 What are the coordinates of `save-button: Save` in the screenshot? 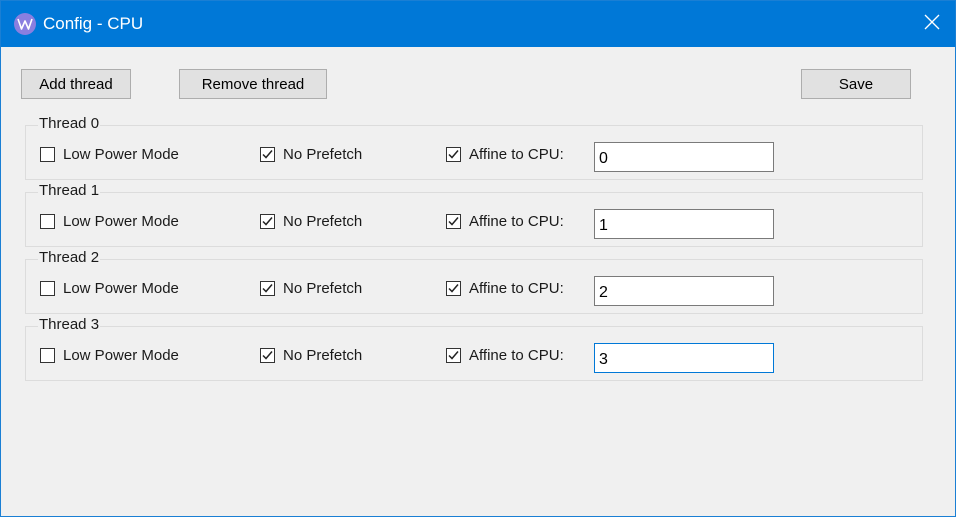 It's located at (856, 84).